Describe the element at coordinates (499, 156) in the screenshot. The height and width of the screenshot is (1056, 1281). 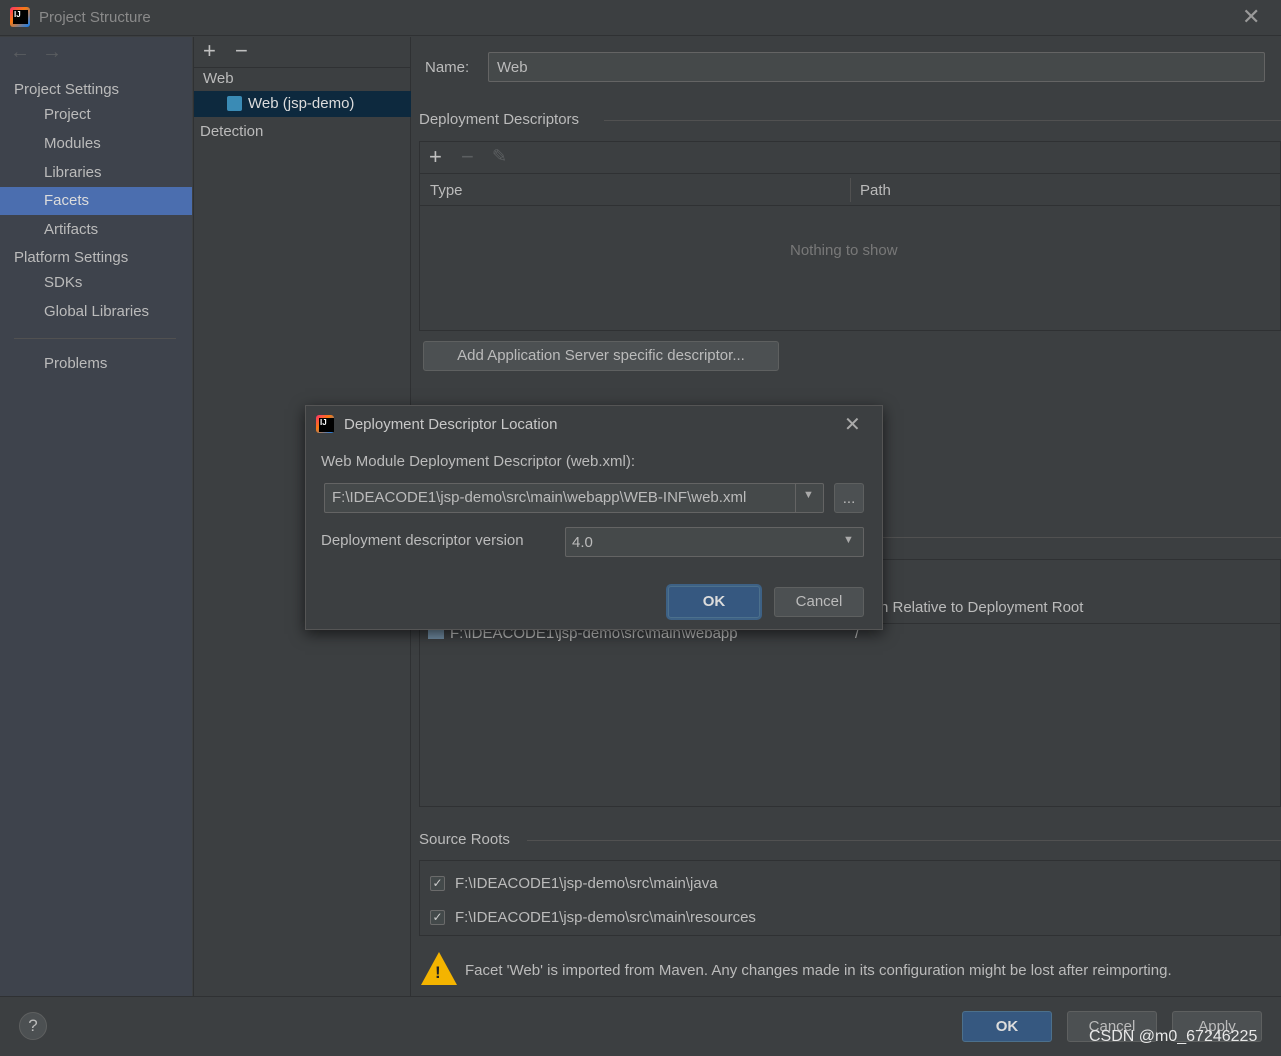
I see `edit-icon: ✎` at that location.